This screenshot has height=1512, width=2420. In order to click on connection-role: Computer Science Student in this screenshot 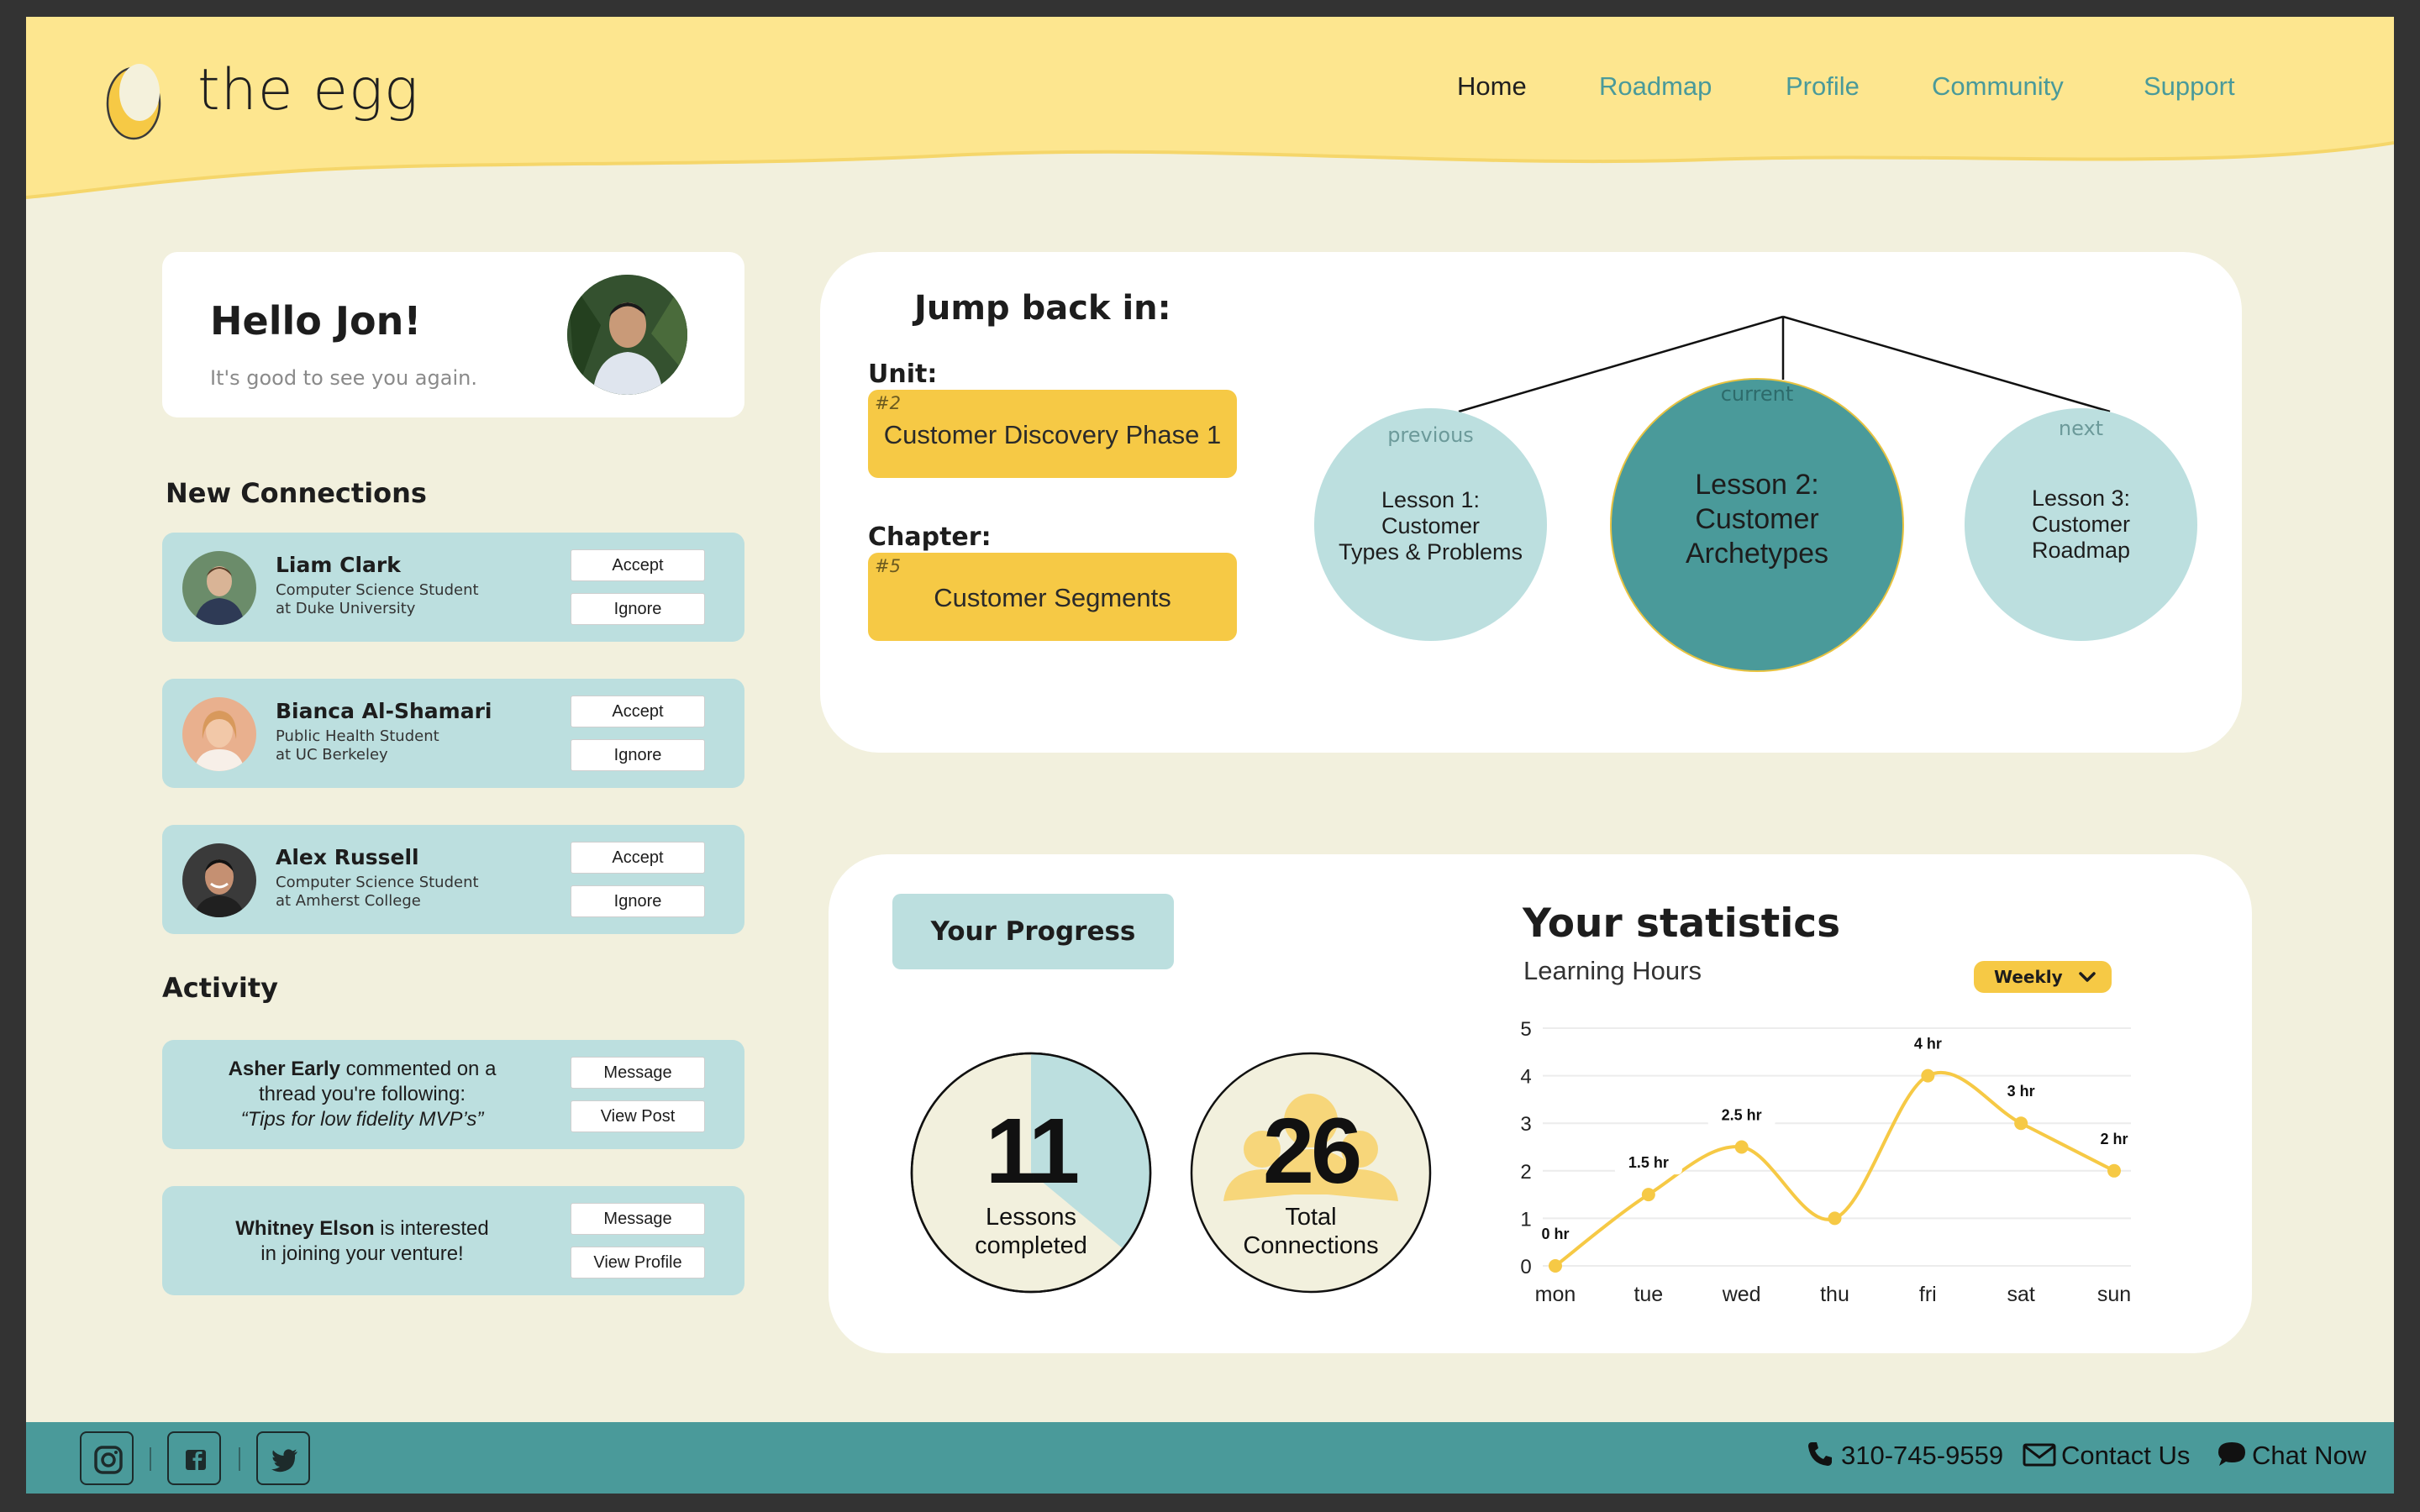, I will do `click(377, 882)`.